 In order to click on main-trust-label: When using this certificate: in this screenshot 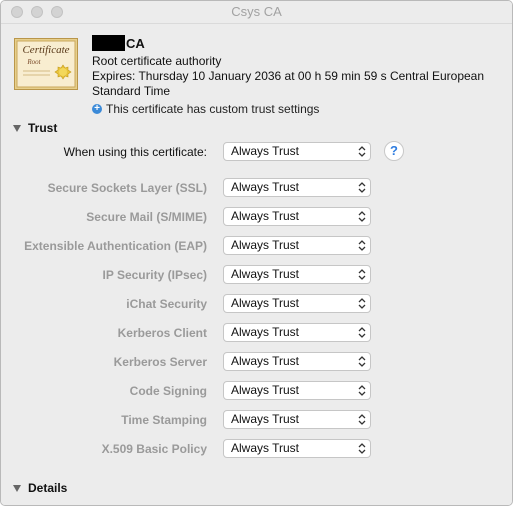, I will do `click(135, 152)`.